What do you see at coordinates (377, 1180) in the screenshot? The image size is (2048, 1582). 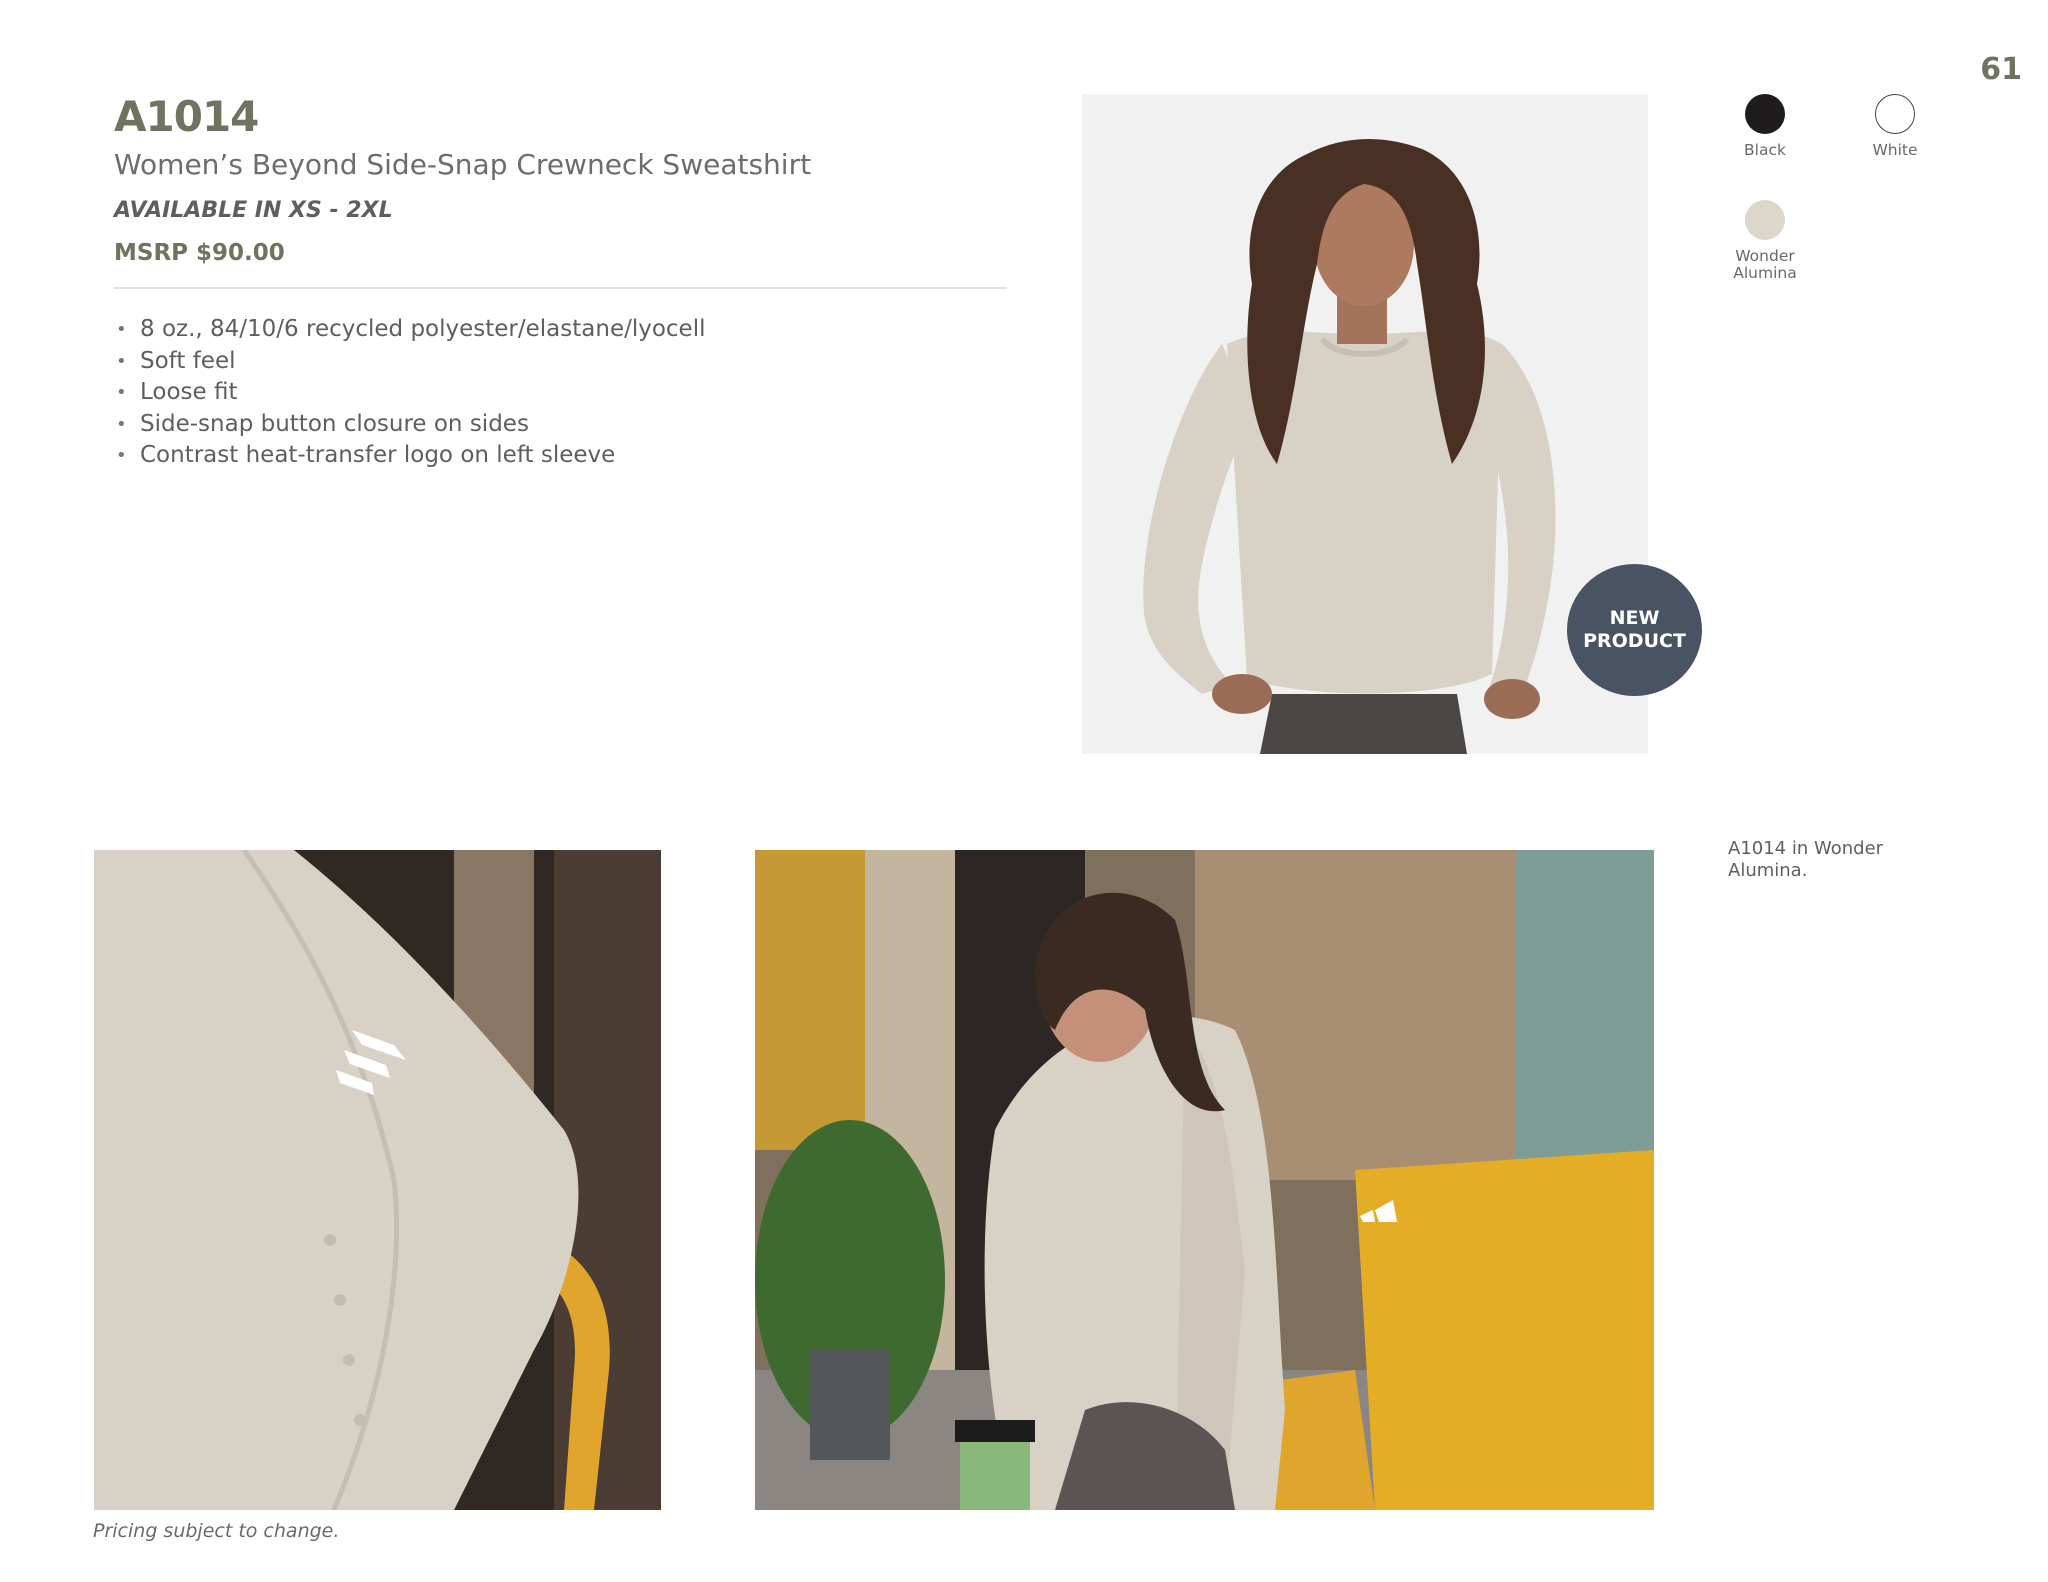 I see `sleeve-detail-photo` at bounding box center [377, 1180].